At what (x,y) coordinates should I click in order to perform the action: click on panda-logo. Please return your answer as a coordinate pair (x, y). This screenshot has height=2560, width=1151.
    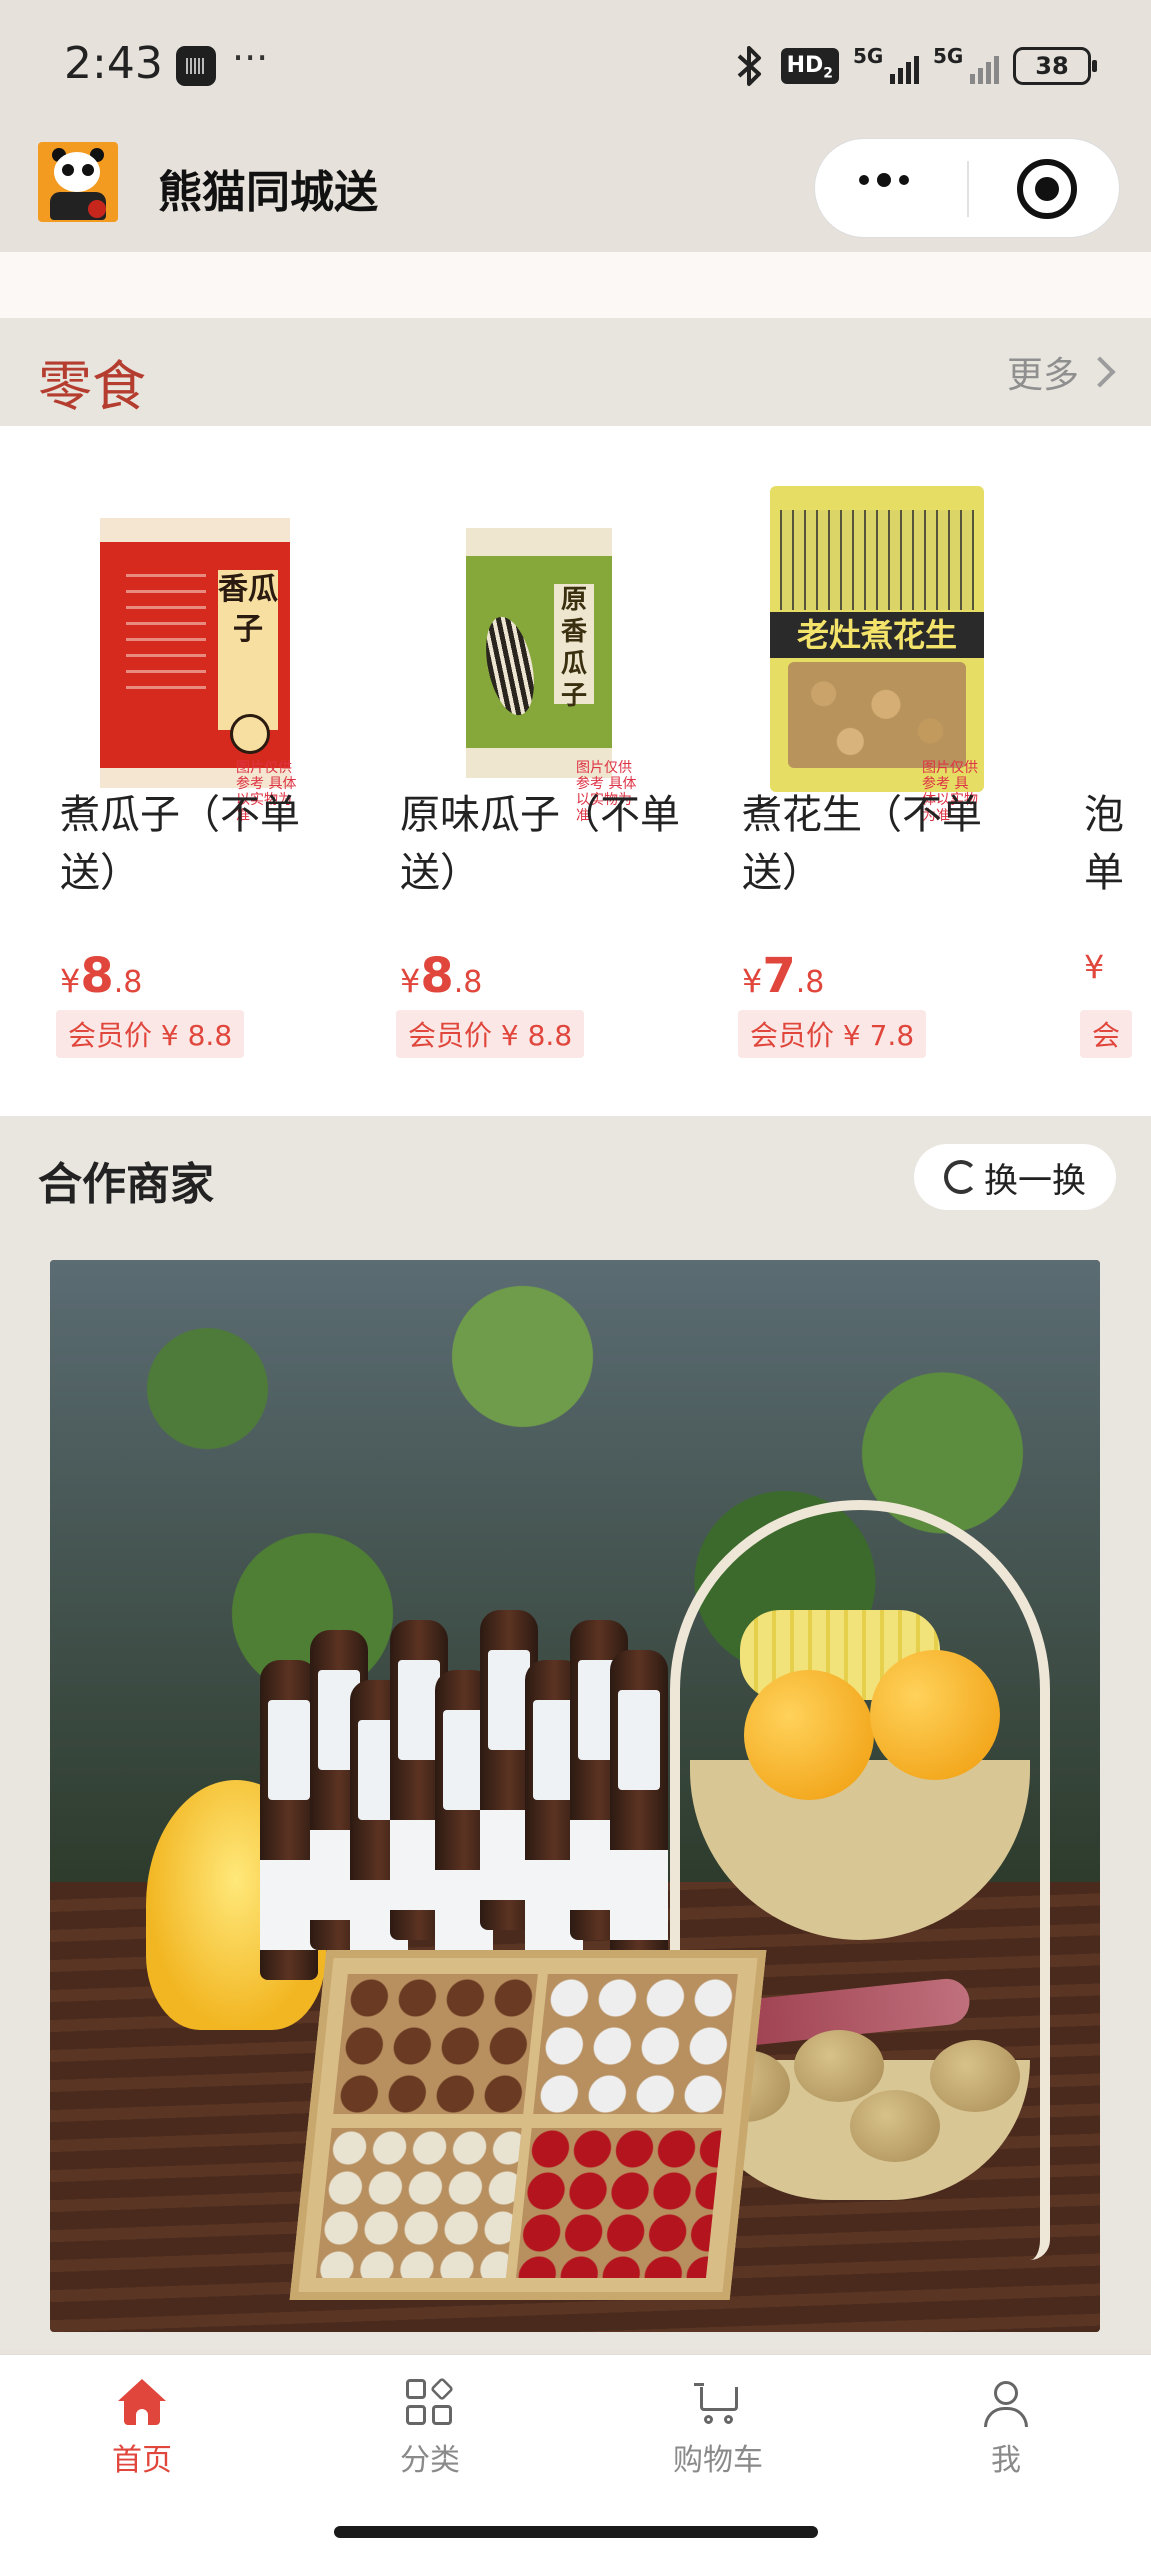
    Looking at the image, I should click on (78, 182).